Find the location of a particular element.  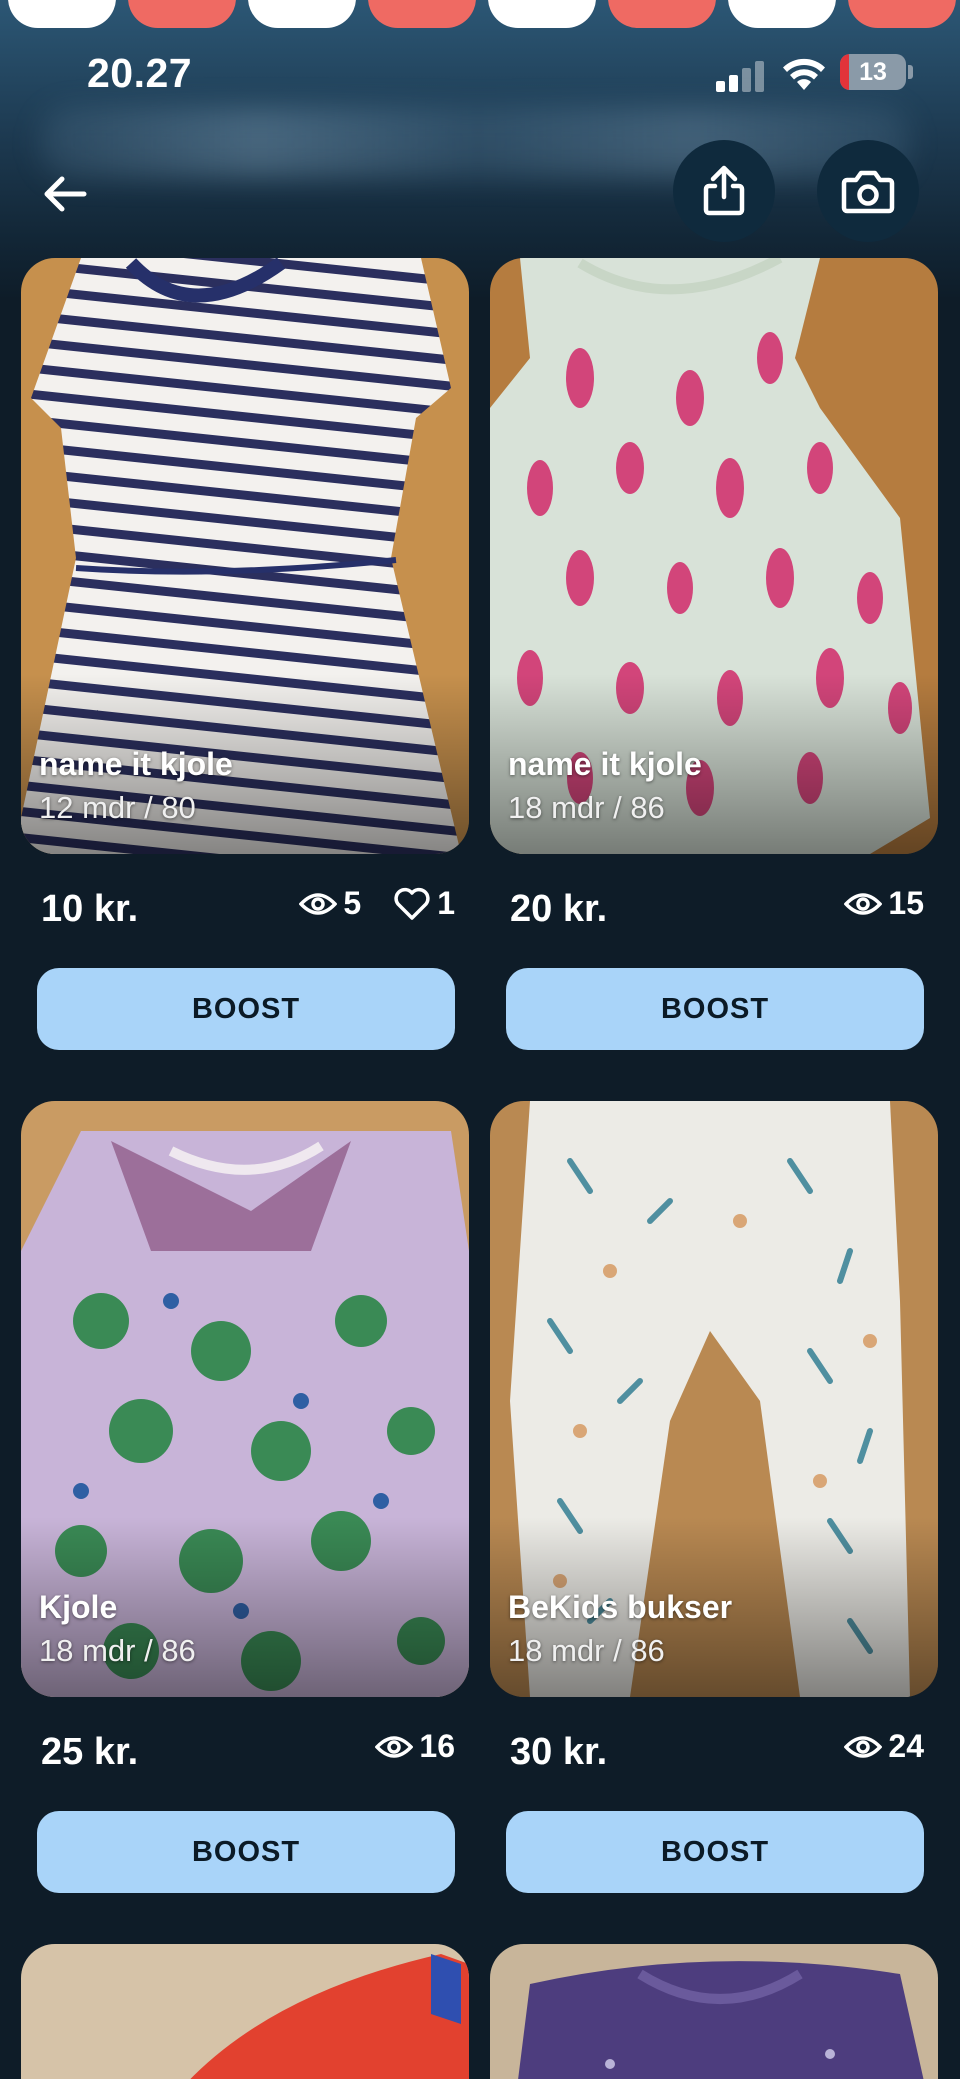

listing-price: 25 kr. is located at coordinates (90, 1752).